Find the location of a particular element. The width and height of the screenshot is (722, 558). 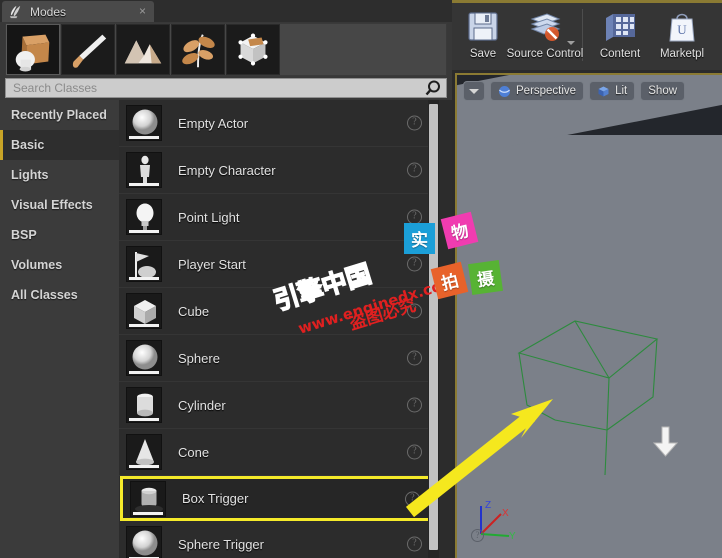

toolbar-group-file: Save Source Control is located at coordinates (517, 36).